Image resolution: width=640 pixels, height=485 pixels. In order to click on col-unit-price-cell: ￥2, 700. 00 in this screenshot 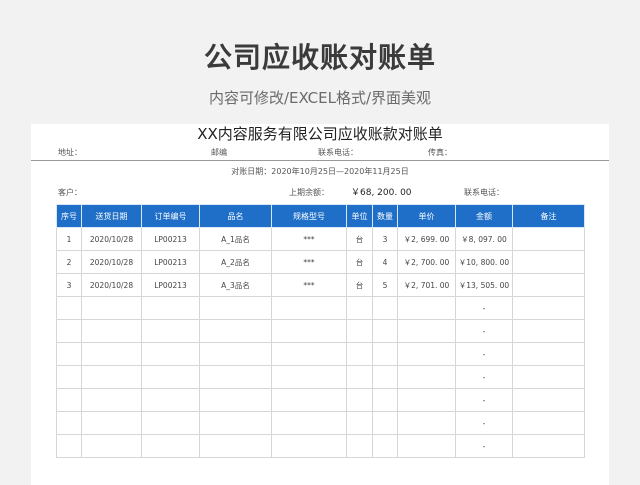, I will do `click(426, 262)`.